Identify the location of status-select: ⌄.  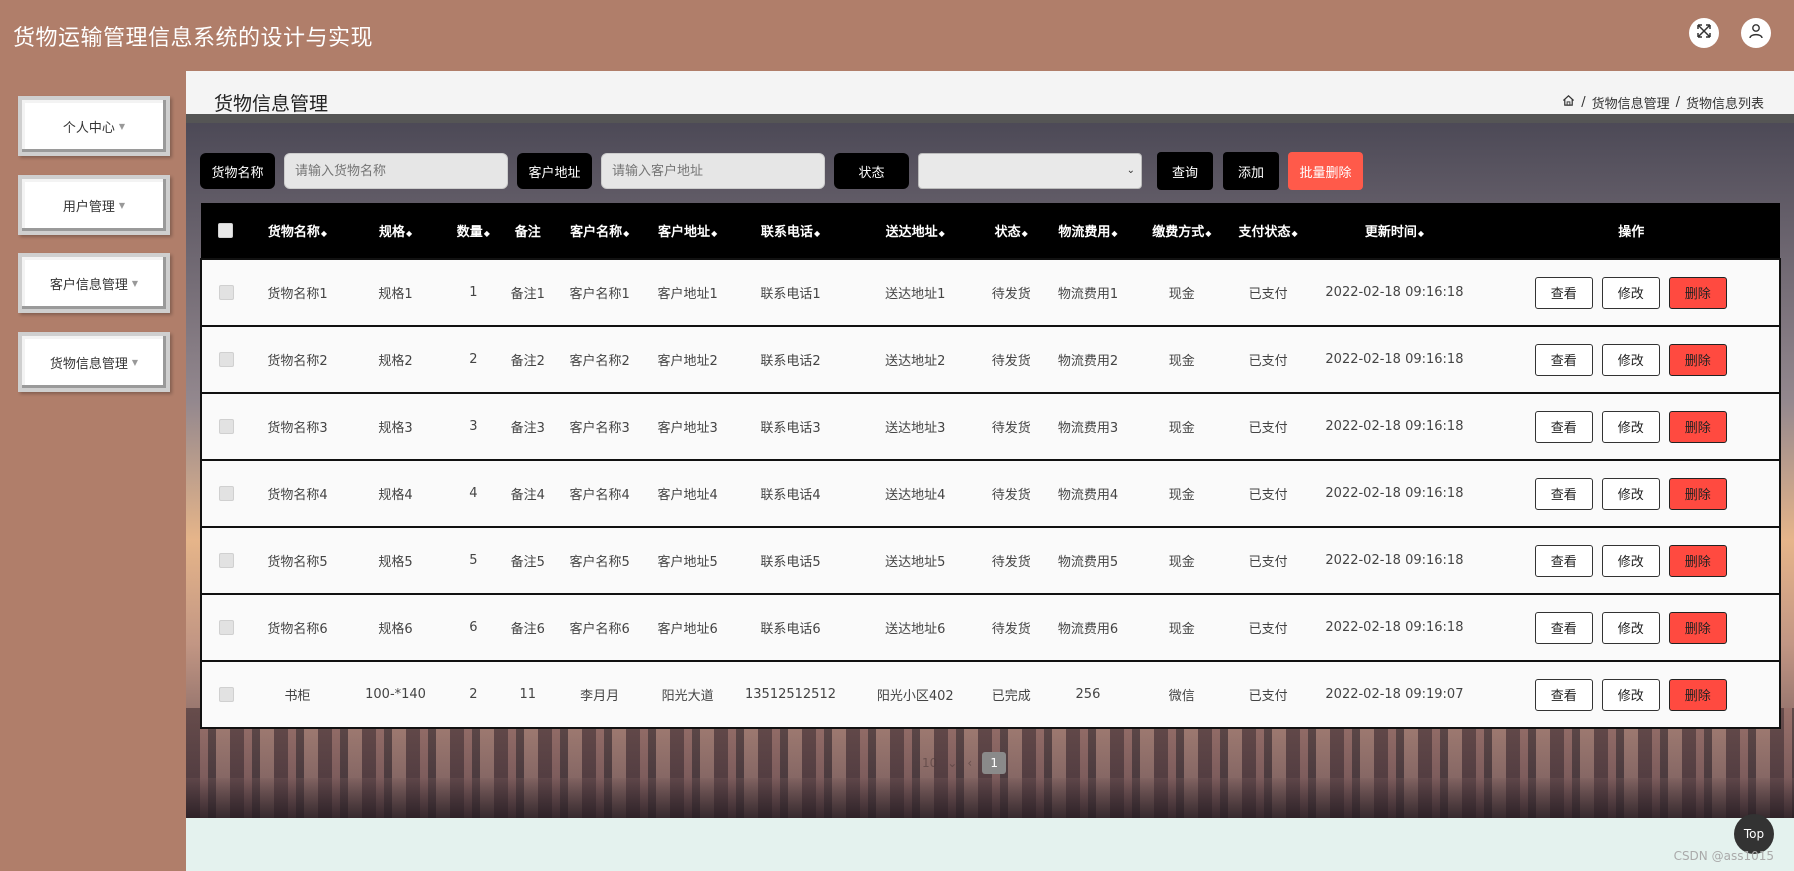
(1030, 171).